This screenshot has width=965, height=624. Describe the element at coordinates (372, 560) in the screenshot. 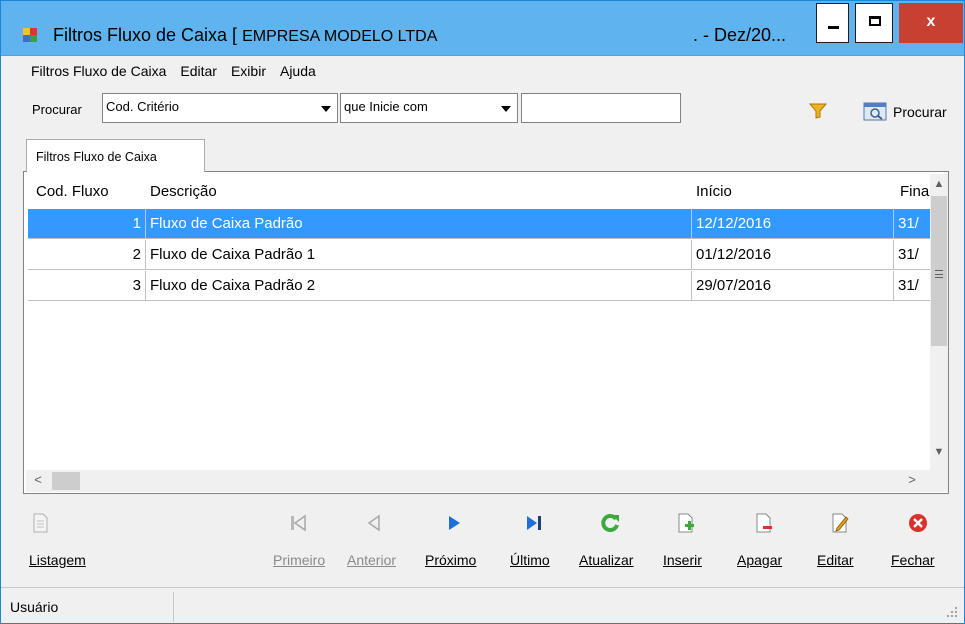

I see `anterior-label: Anterior` at that location.